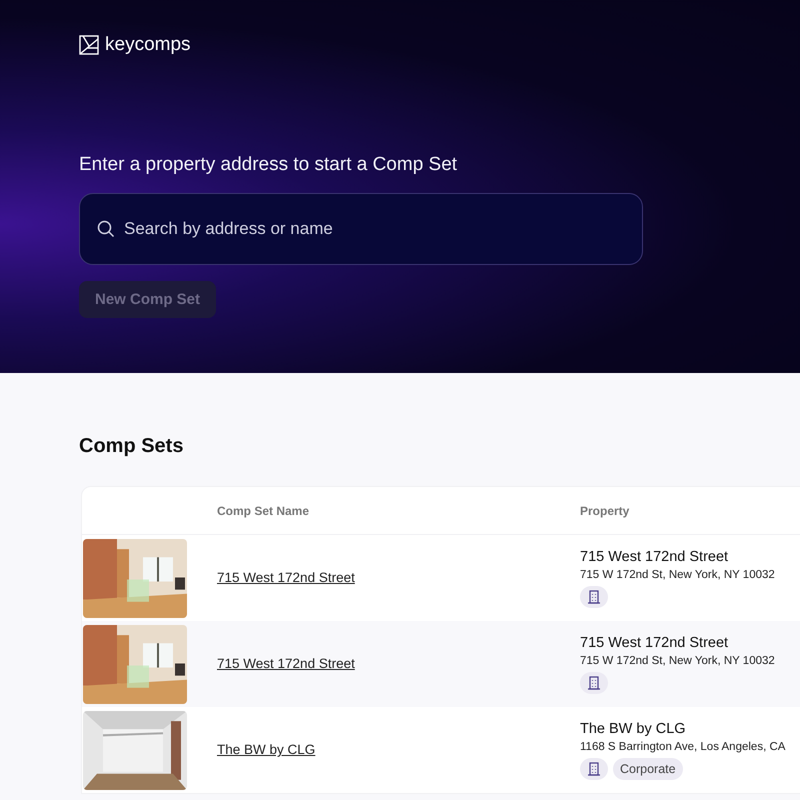 This screenshot has width=800, height=800. What do you see at coordinates (605, 511) in the screenshot?
I see `column-header: Property` at bounding box center [605, 511].